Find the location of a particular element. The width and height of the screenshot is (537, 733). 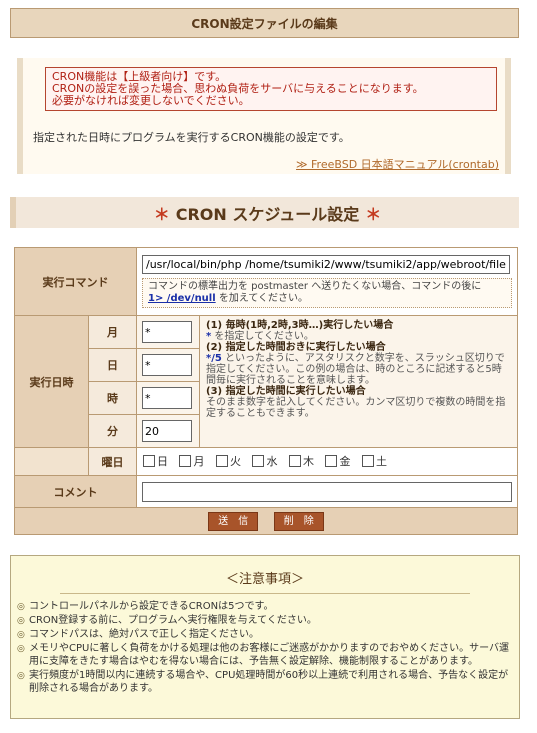

month-label: 月 is located at coordinates (112, 332).